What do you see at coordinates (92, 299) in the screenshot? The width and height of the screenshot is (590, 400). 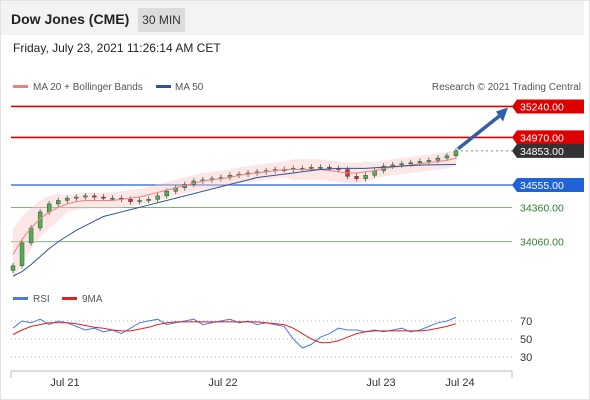 I see `ma9-legend-label: 9MA` at bounding box center [92, 299].